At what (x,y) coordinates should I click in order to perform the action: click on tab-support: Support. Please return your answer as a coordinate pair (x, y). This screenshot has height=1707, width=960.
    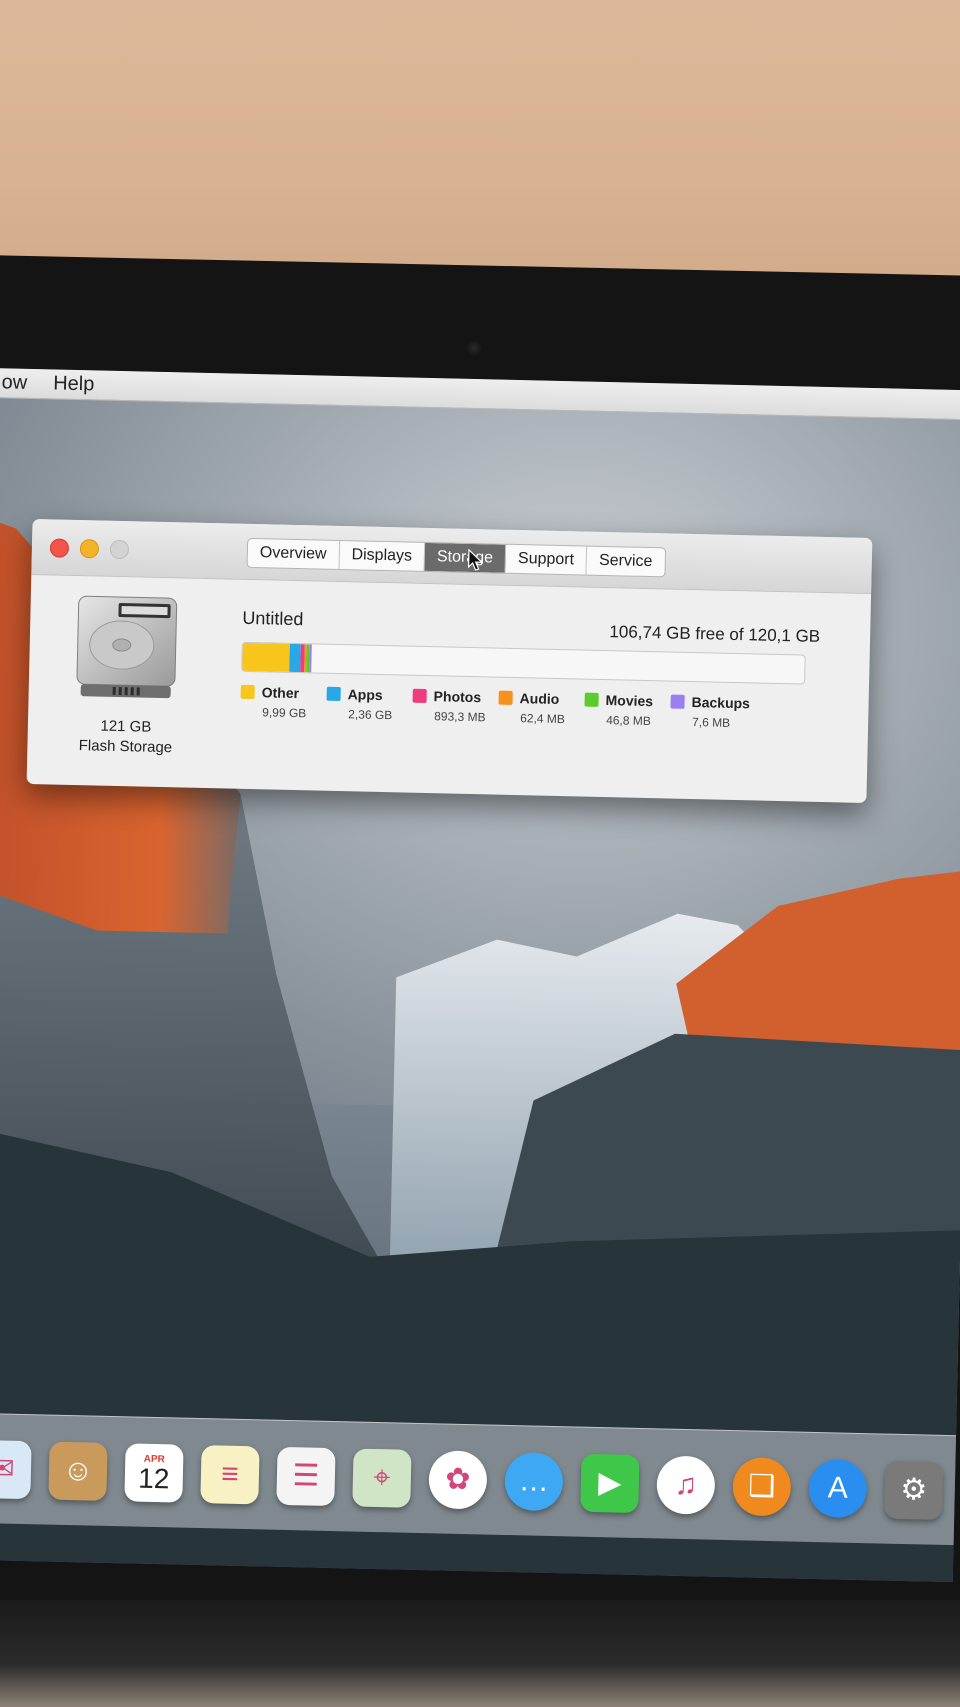
    Looking at the image, I should click on (546, 559).